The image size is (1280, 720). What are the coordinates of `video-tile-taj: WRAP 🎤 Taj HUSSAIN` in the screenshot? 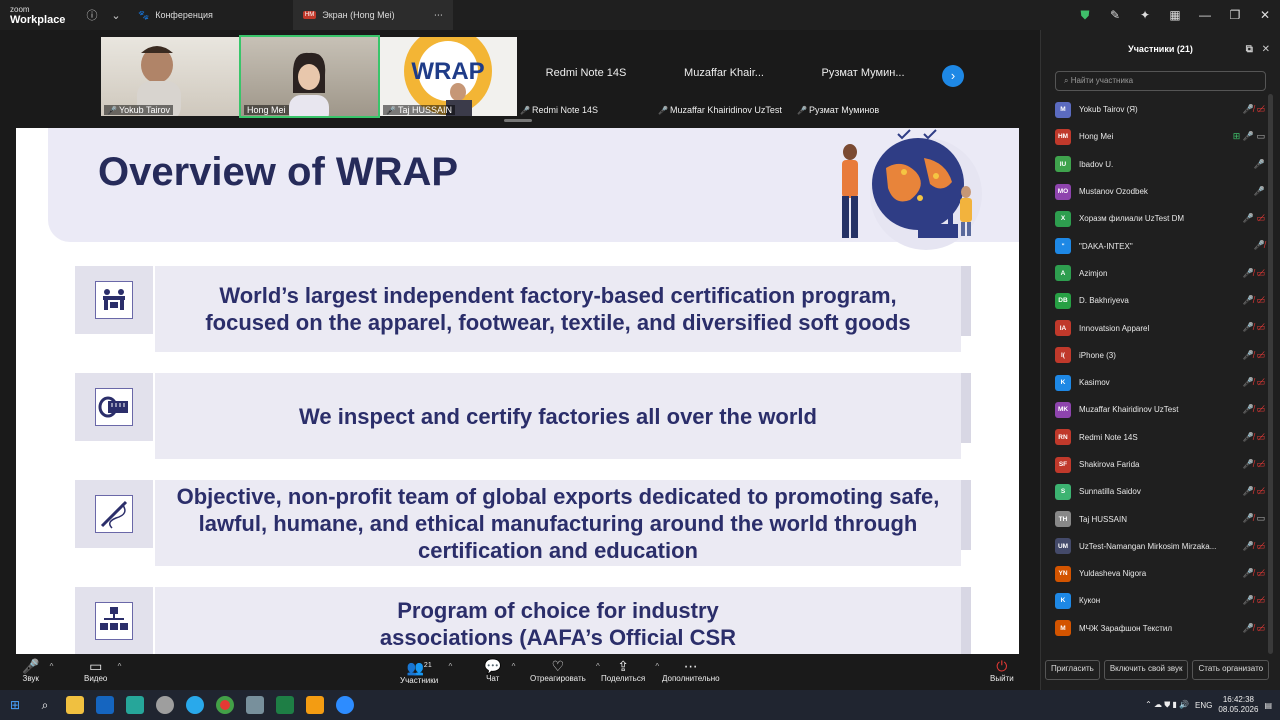 It's located at (448, 76).